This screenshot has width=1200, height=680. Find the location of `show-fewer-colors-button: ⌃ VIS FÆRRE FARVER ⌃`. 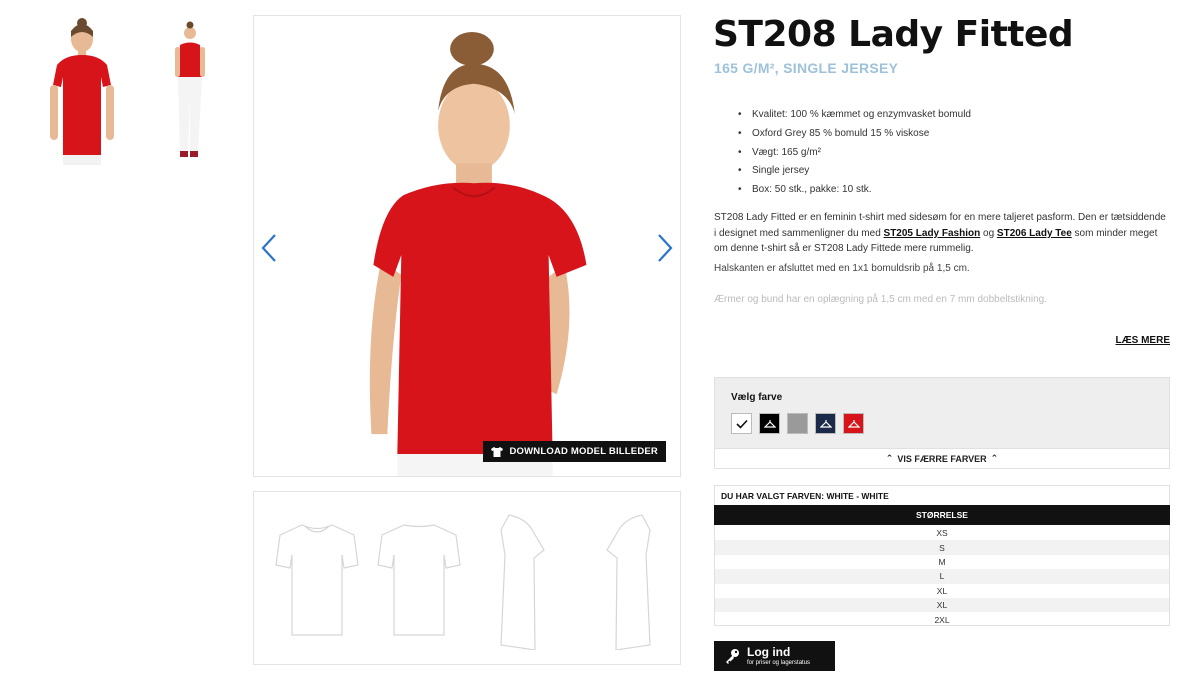

show-fewer-colors-button: ⌃ VIS FÆRRE FARVER ⌃ is located at coordinates (942, 459).